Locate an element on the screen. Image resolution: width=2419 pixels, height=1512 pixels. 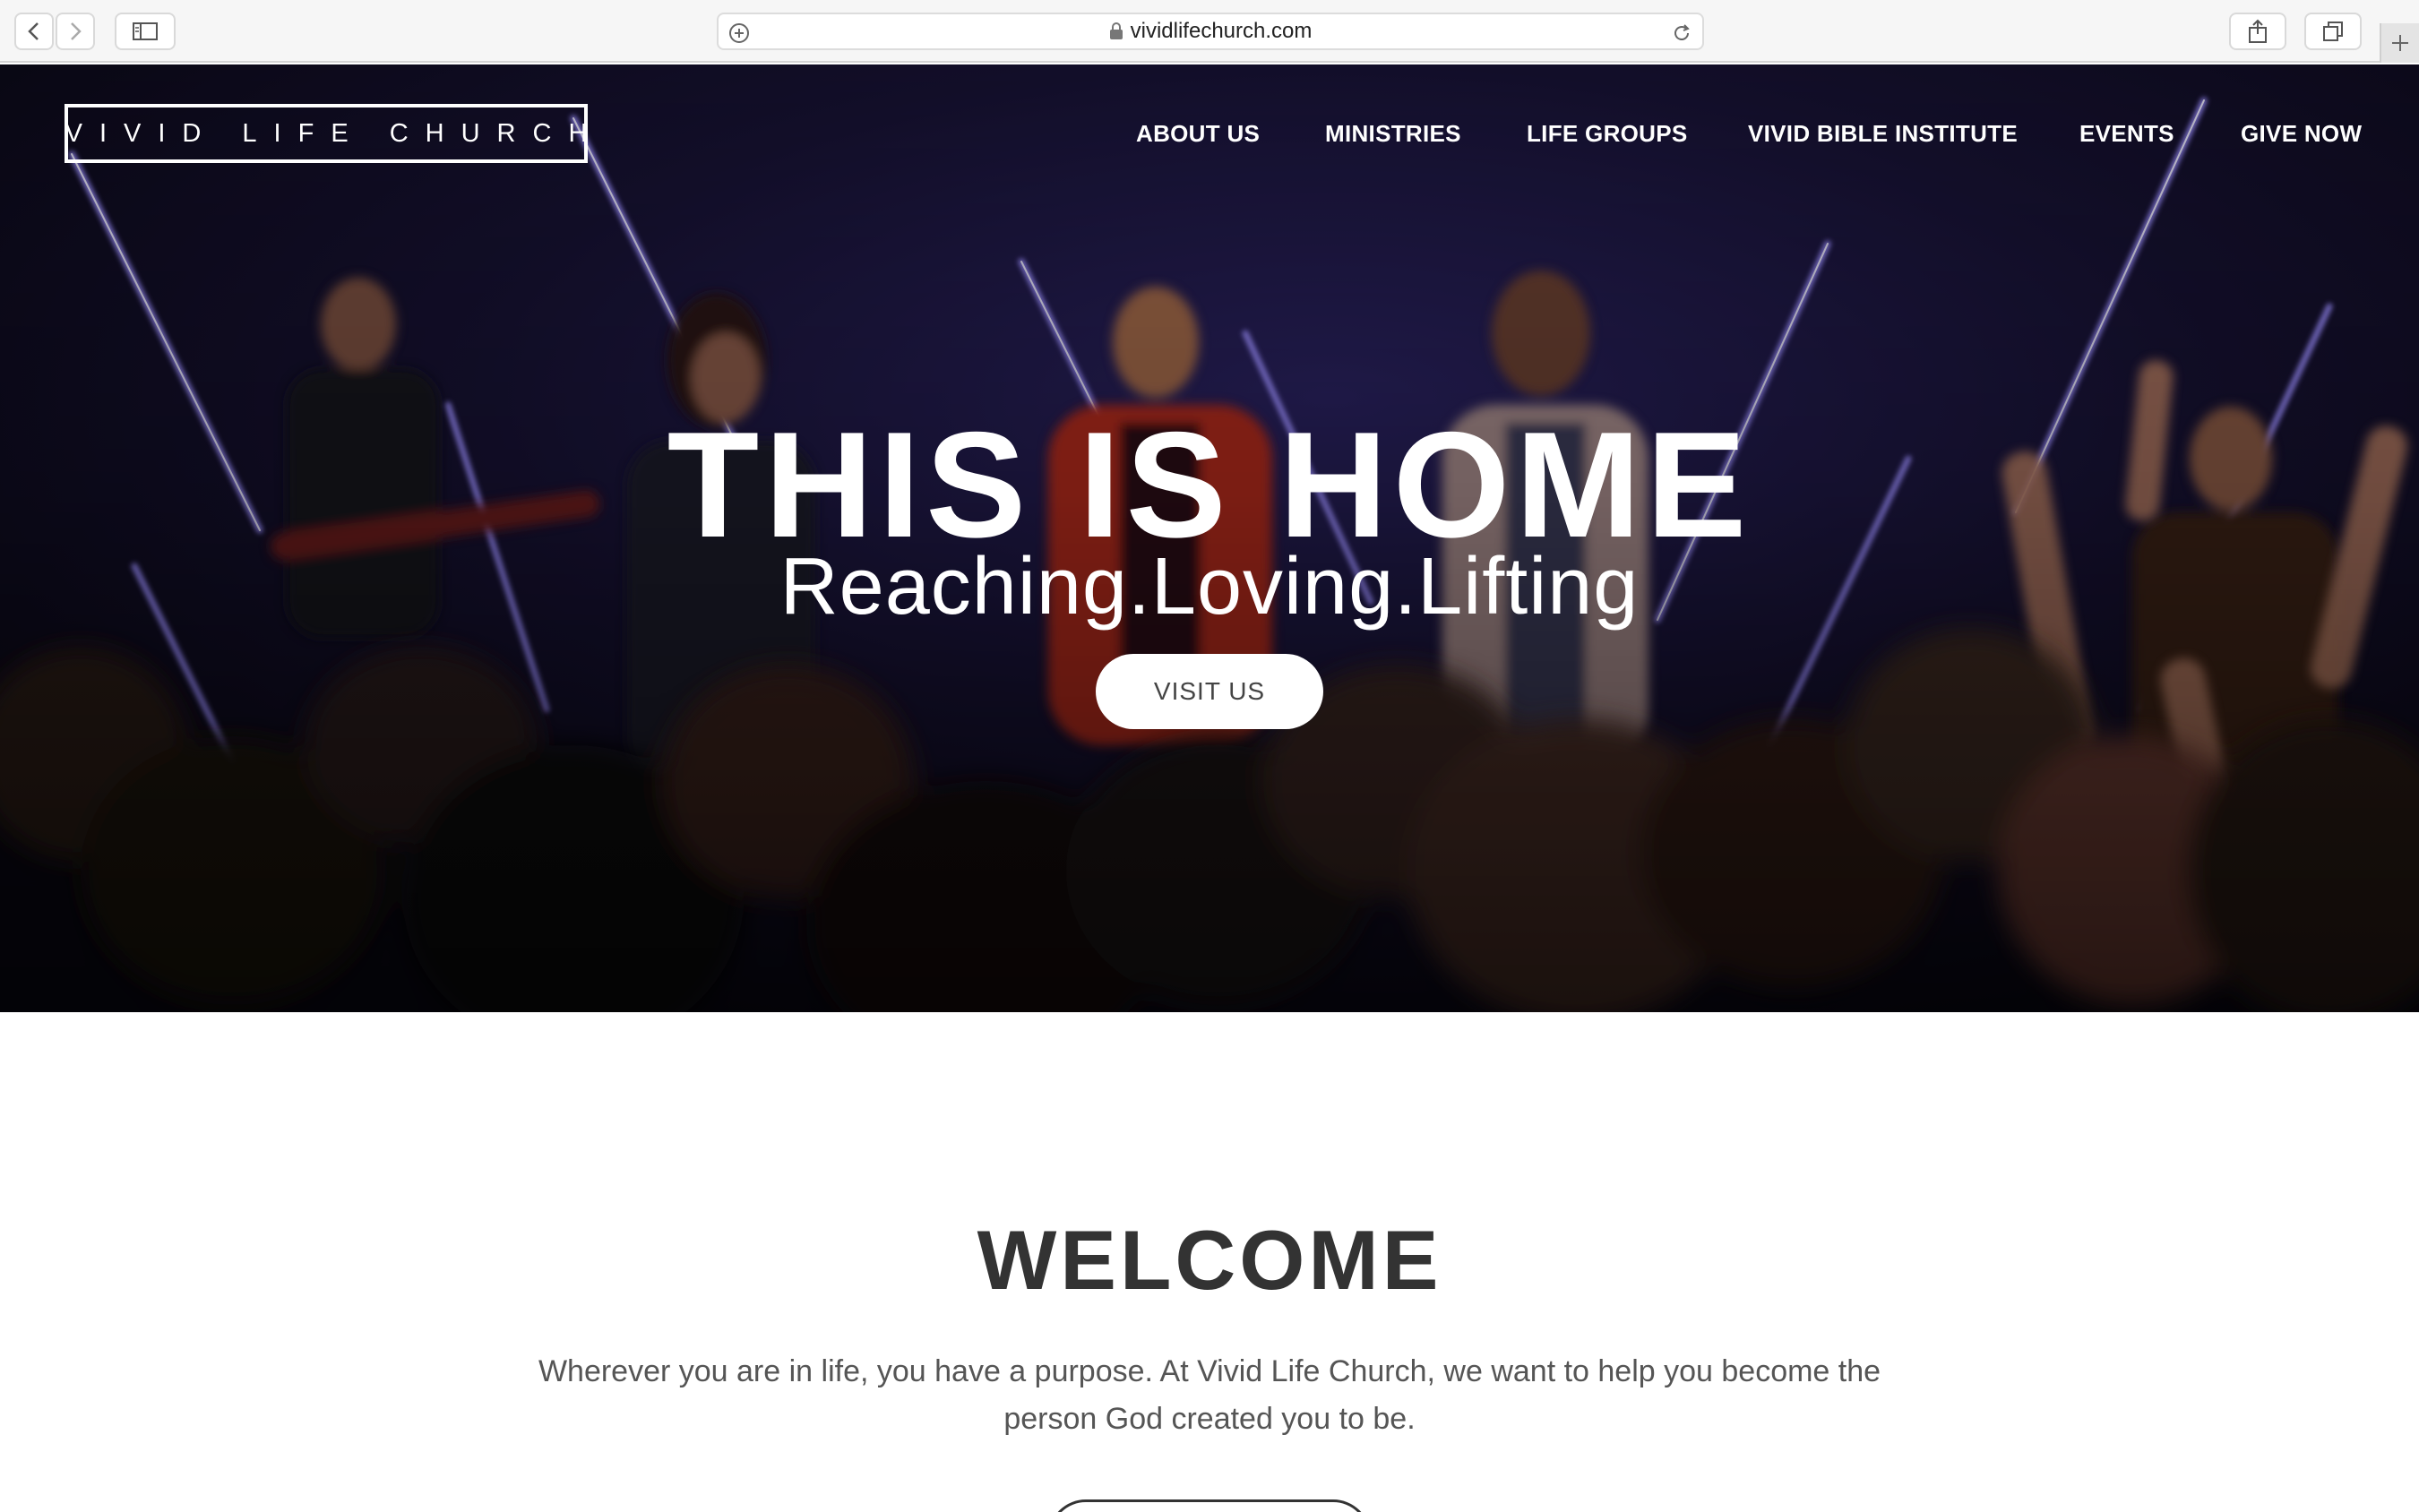
back-icon is located at coordinates (33, 31).